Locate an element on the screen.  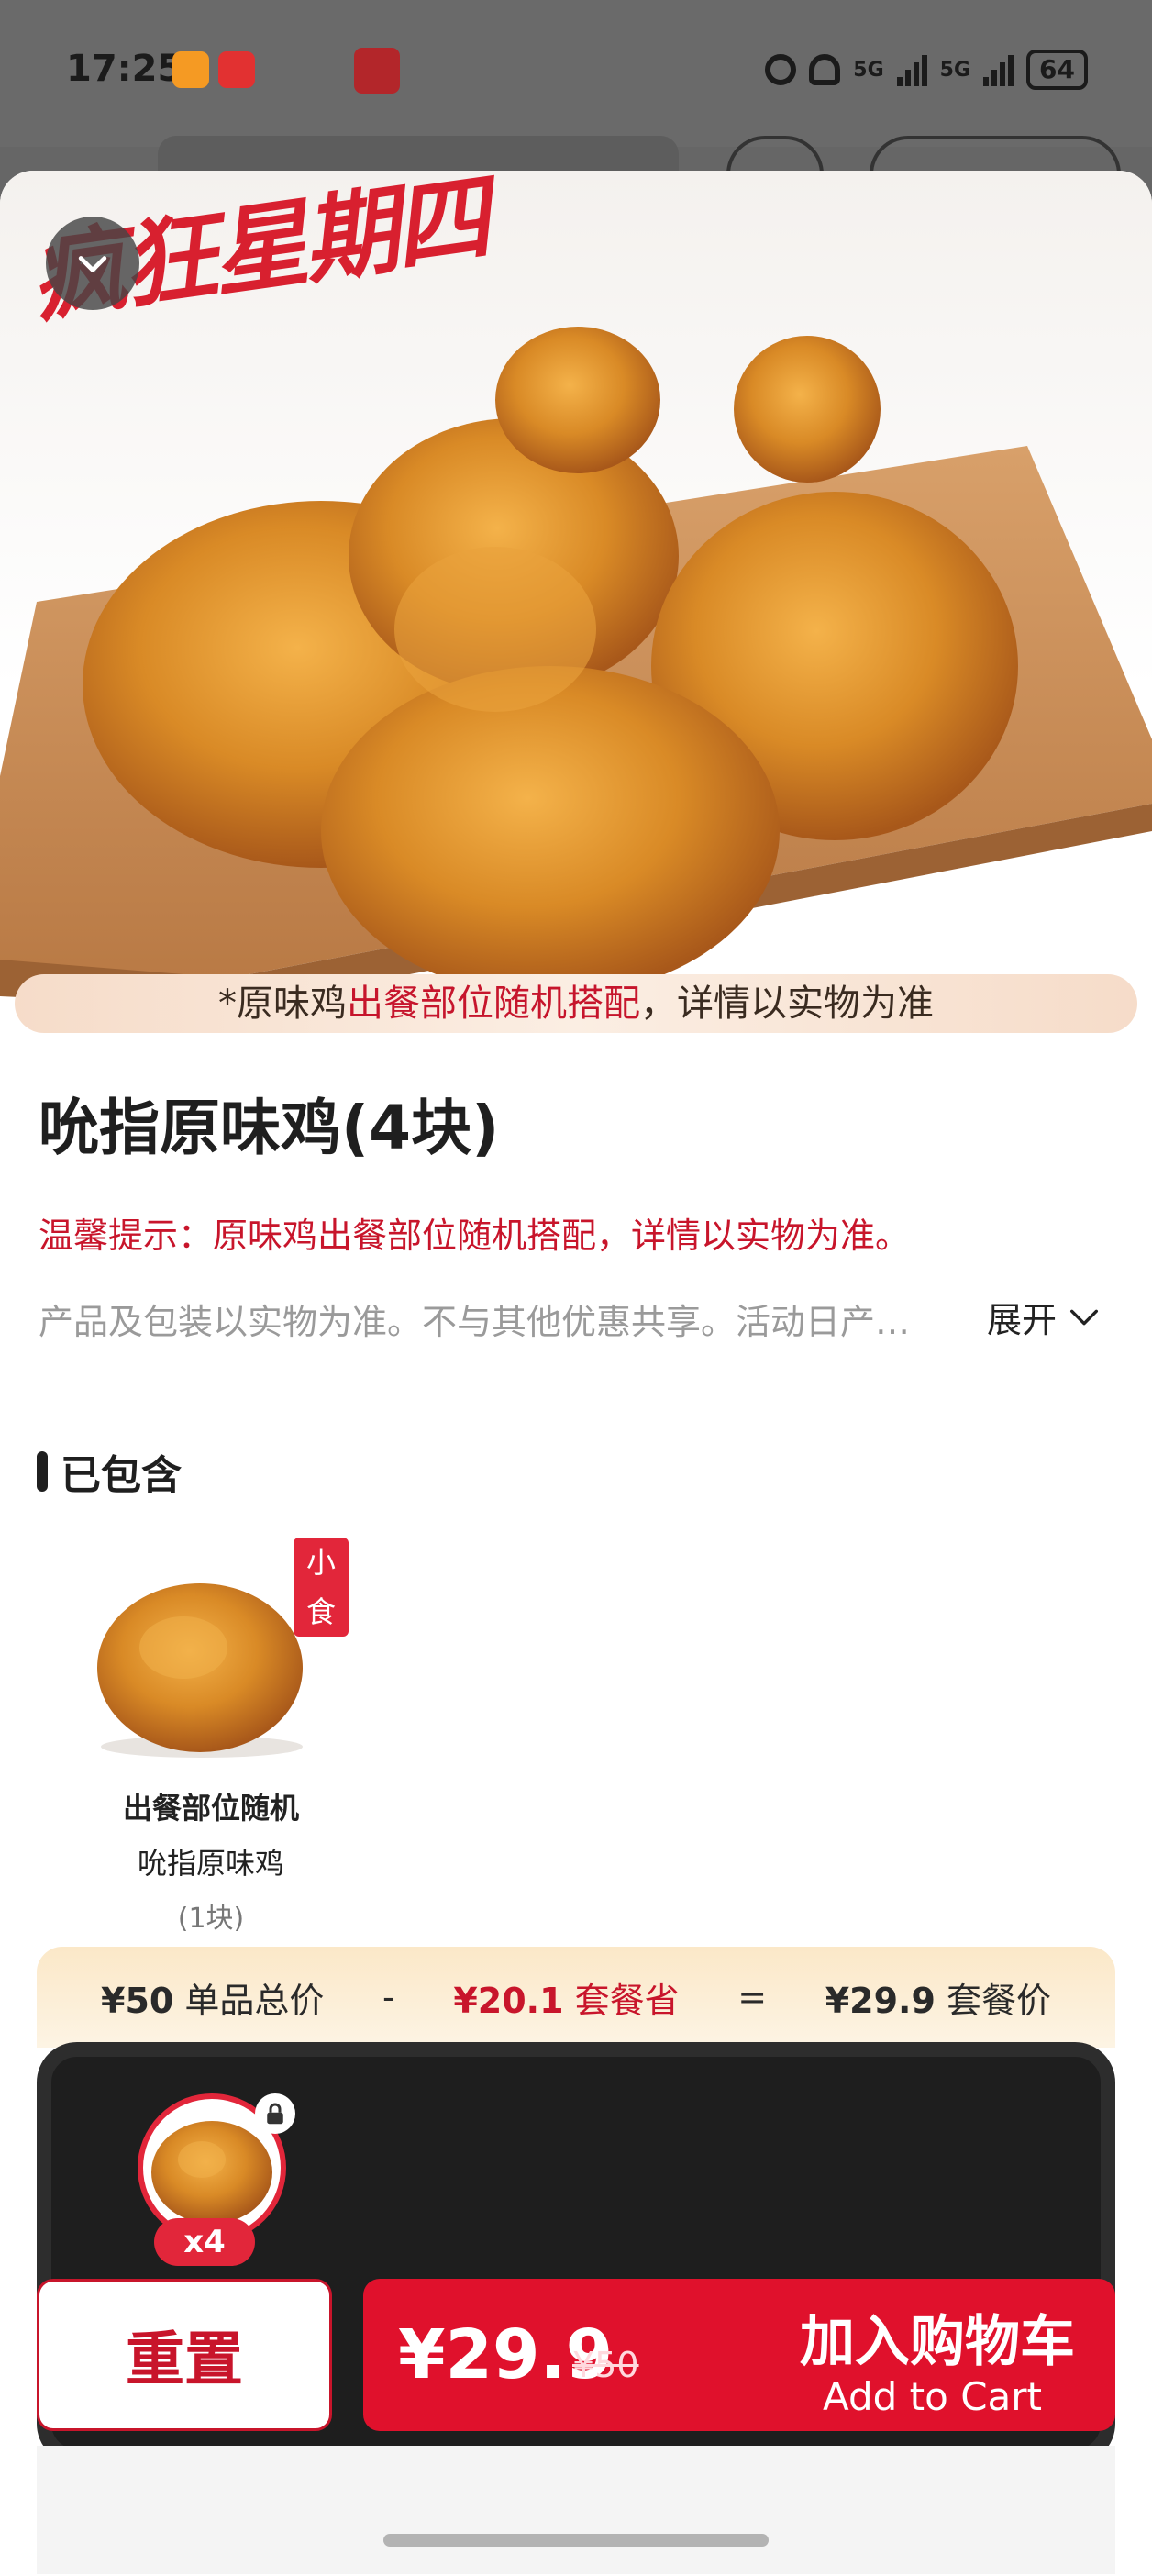
alarm-icon is located at coordinates (781, 69).